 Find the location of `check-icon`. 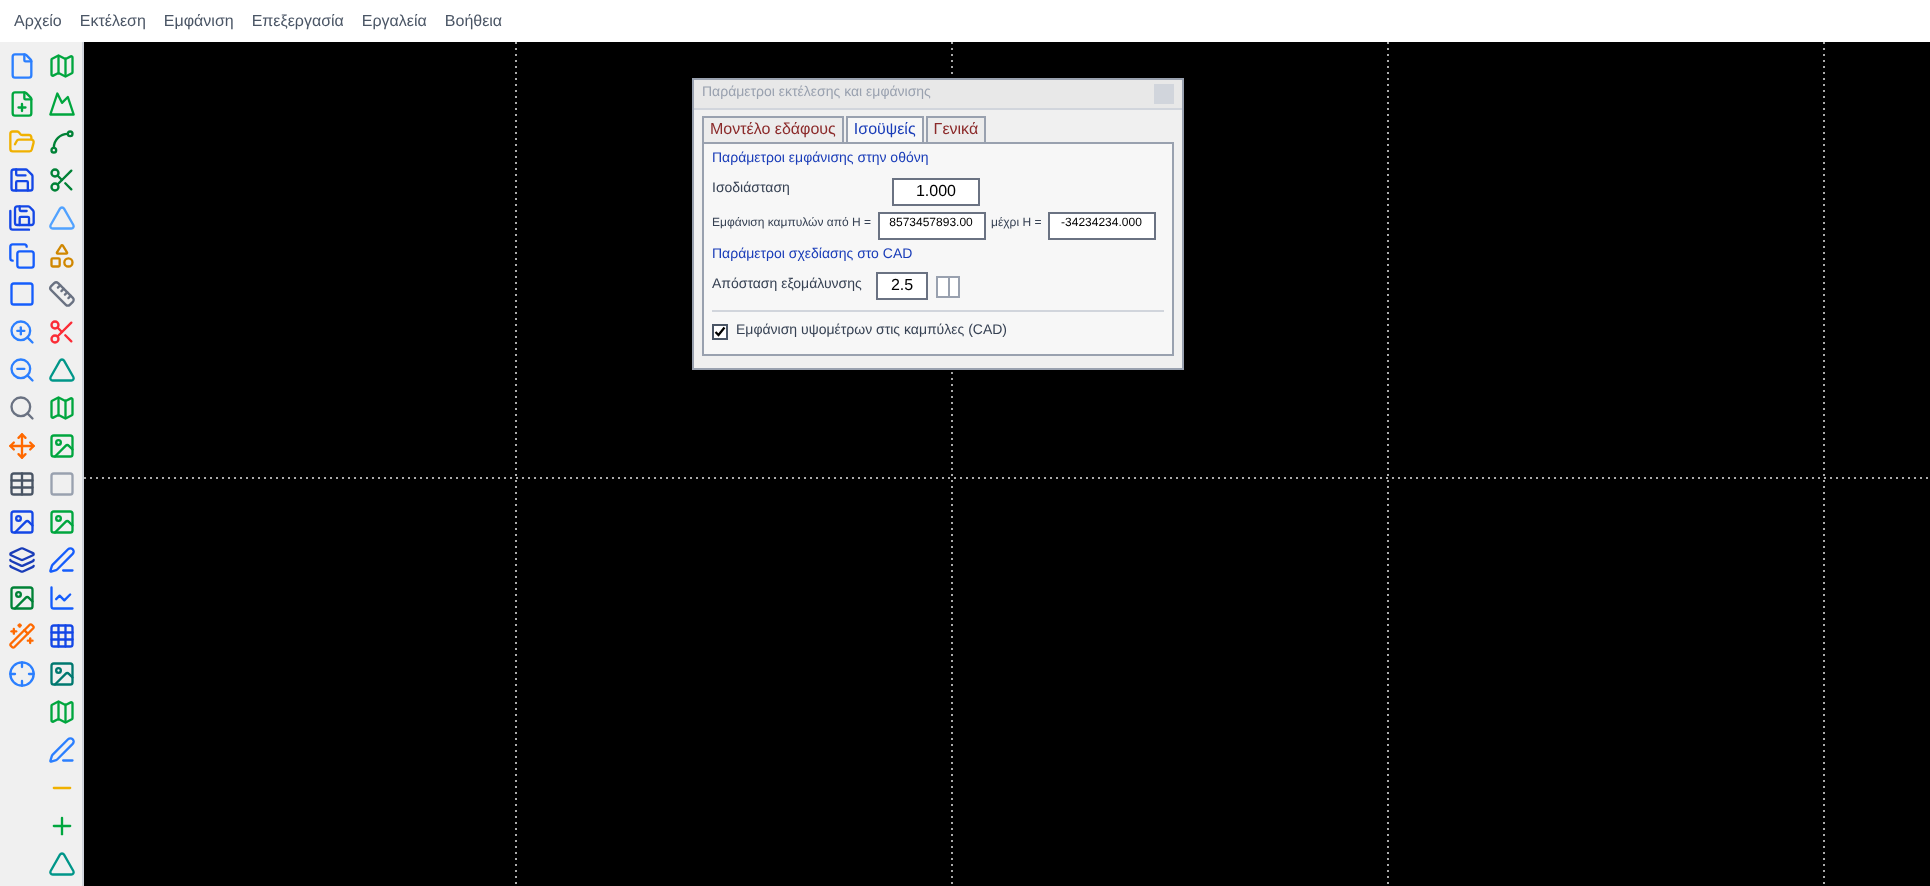

check-icon is located at coordinates (720, 332).